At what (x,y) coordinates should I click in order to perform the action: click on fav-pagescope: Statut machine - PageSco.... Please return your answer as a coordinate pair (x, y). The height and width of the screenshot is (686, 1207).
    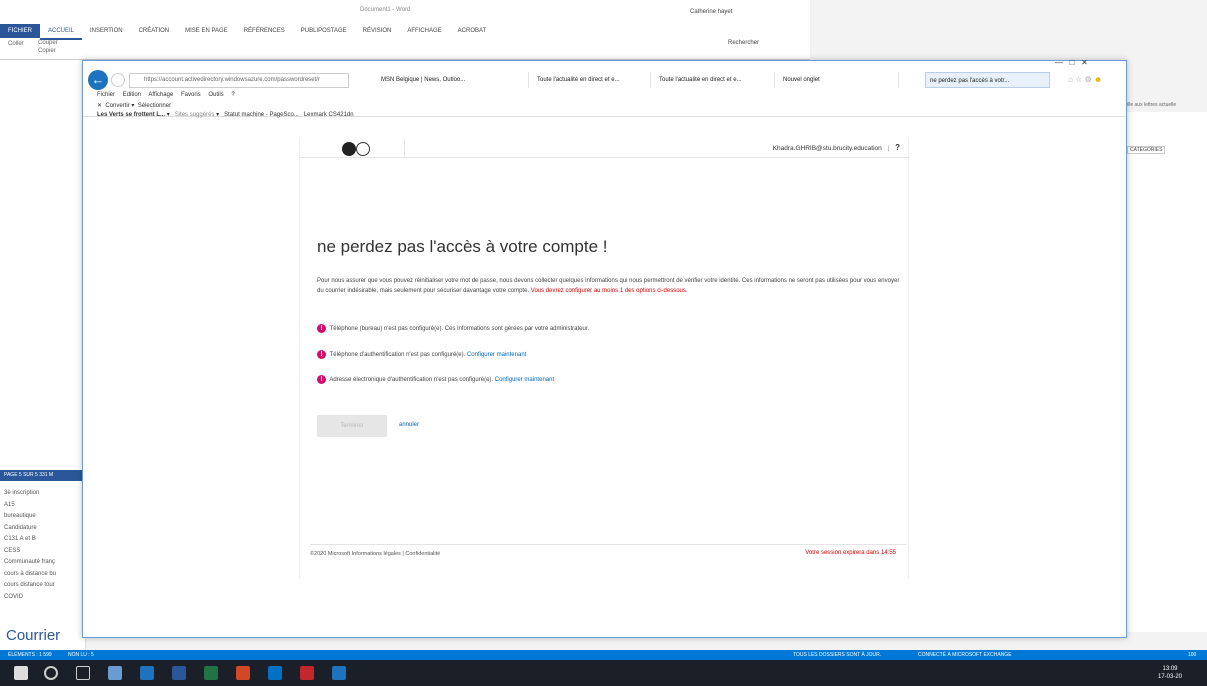
    Looking at the image, I should click on (261, 115).